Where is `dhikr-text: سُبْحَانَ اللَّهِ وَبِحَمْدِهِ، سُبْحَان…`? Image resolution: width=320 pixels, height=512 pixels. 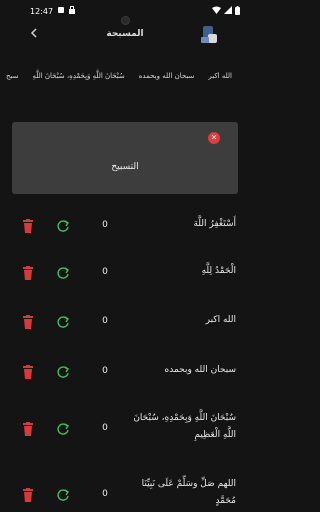 dhikr-text: سُبْحَانَ اللَّهِ وَبِحَمْدِهِ، سُبْحَان… is located at coordinates (184, 426).